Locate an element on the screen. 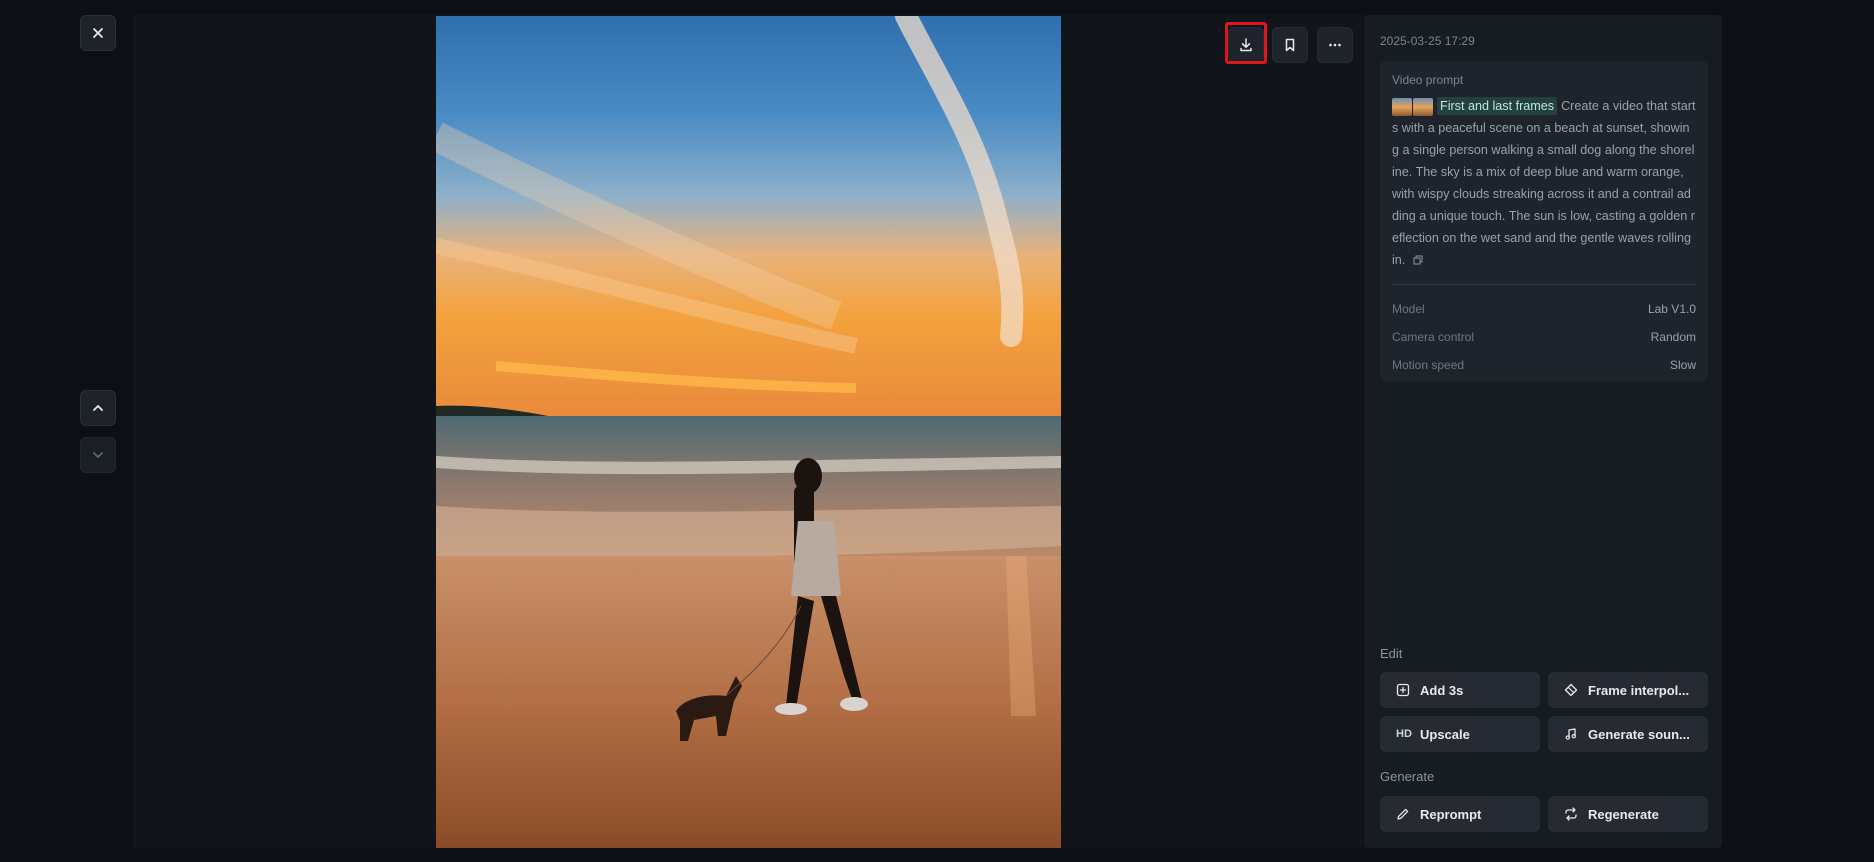 The height and width of the screenshot is (862, 1874). meta-key: Motion speed is located at coordinates (1428, 364).